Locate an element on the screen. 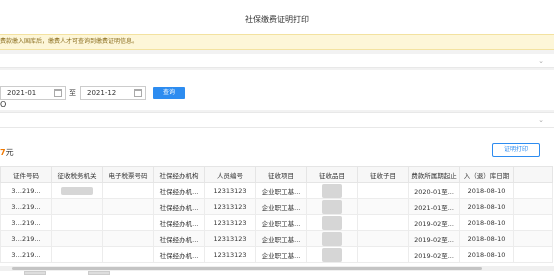 The image size is (554, 275). end-date-input: 2021-12 is located at coordinates (113, 93).